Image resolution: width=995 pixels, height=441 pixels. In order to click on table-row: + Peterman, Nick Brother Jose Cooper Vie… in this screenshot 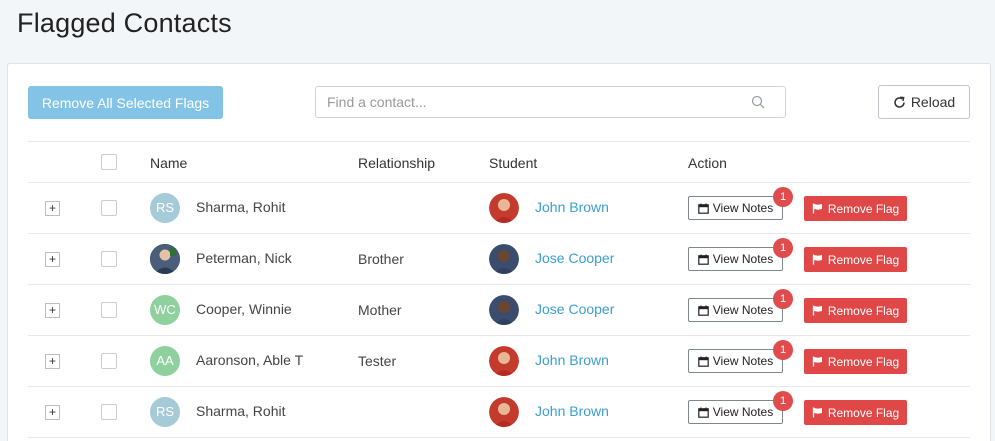, I will do `click(499, 259)`.